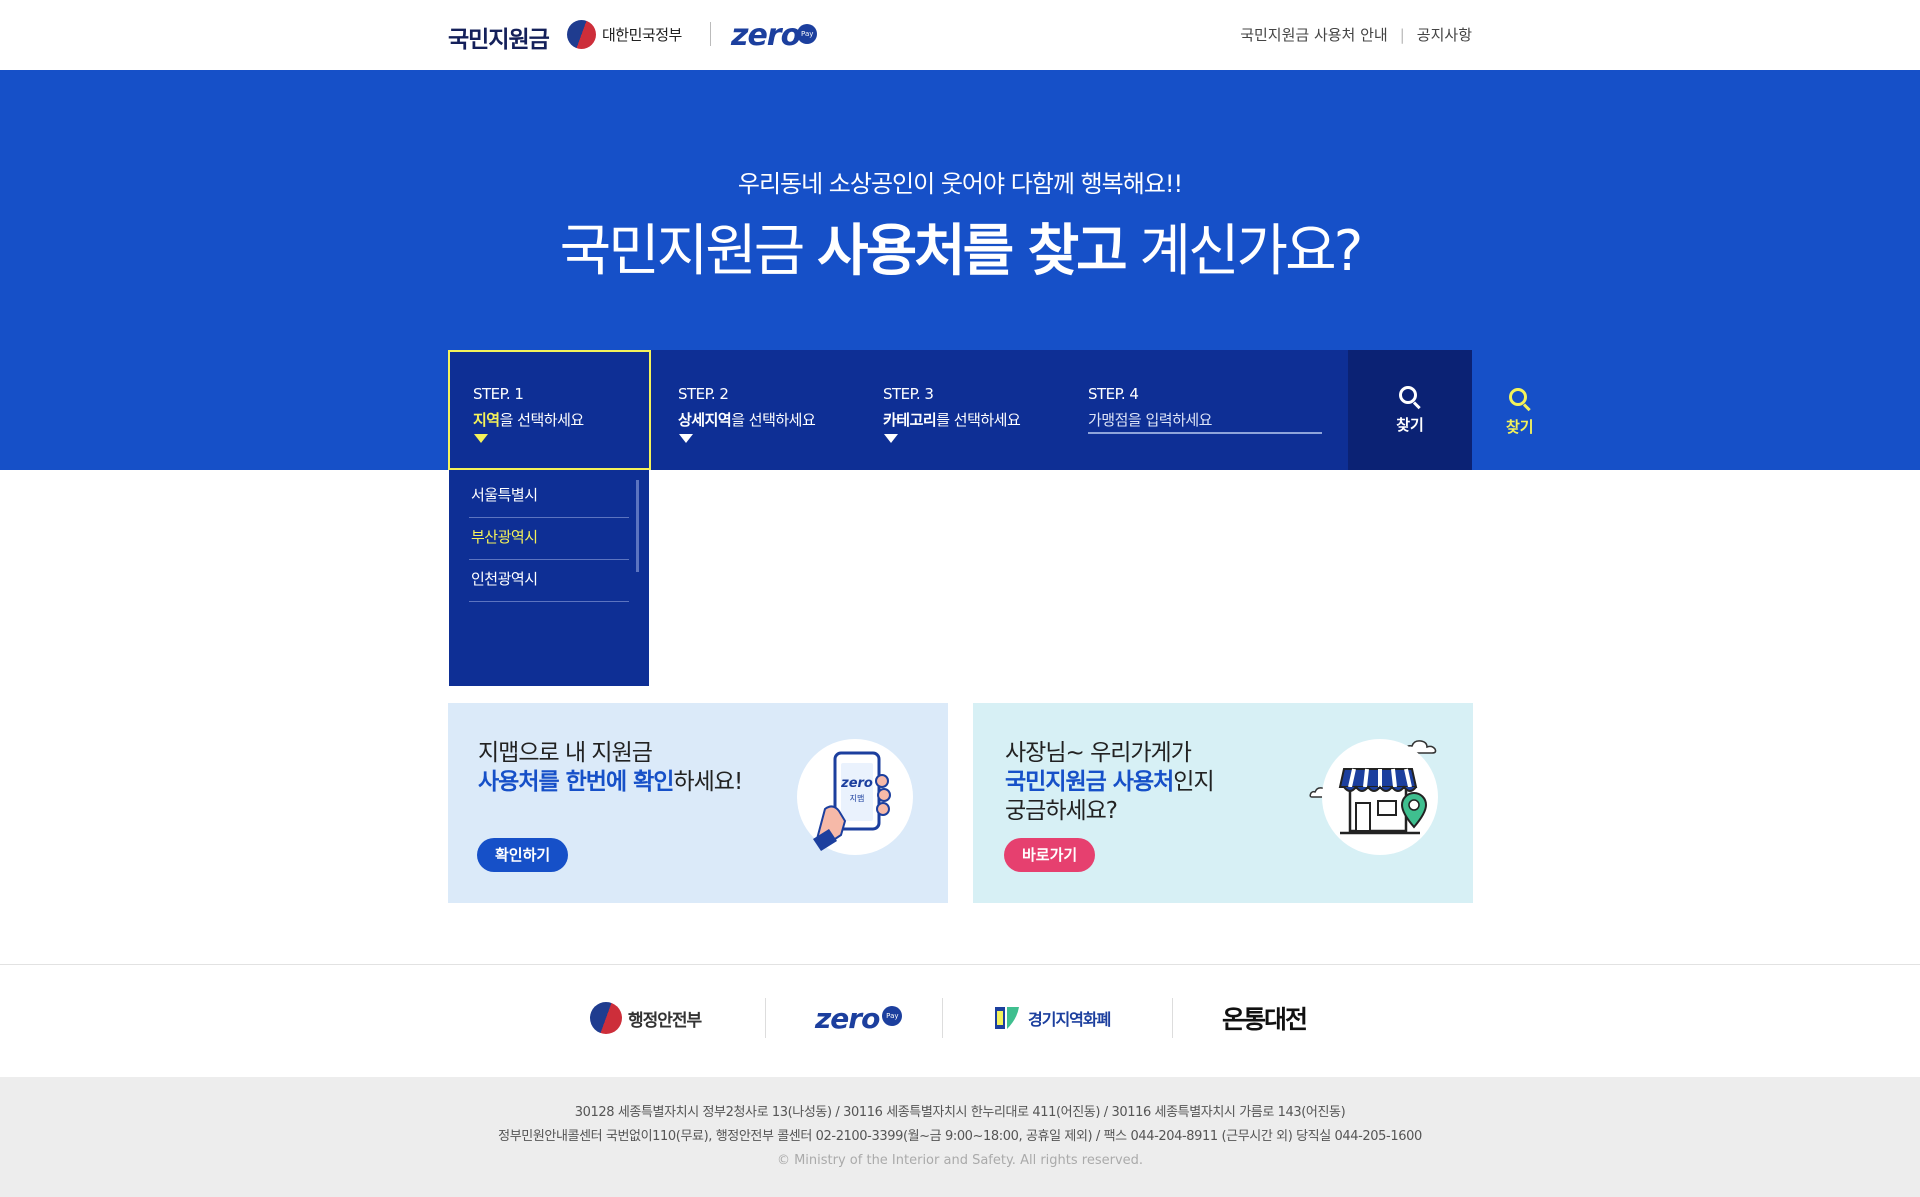  Describe the element at coordinates (960, 184) in the screenshot. I see `hero-subtitle: 우리동네 소상공인이 웃어야 다함께 행복해요!!` at that location.